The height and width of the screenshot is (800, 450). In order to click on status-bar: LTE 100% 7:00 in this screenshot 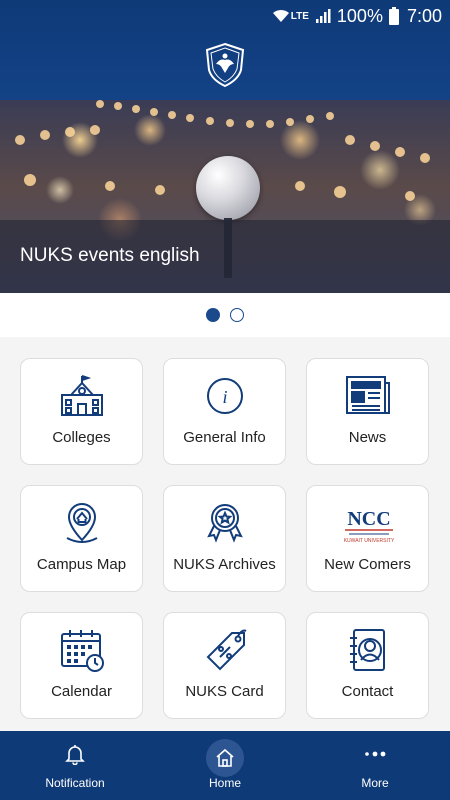, I will do `click(225, 16)`.